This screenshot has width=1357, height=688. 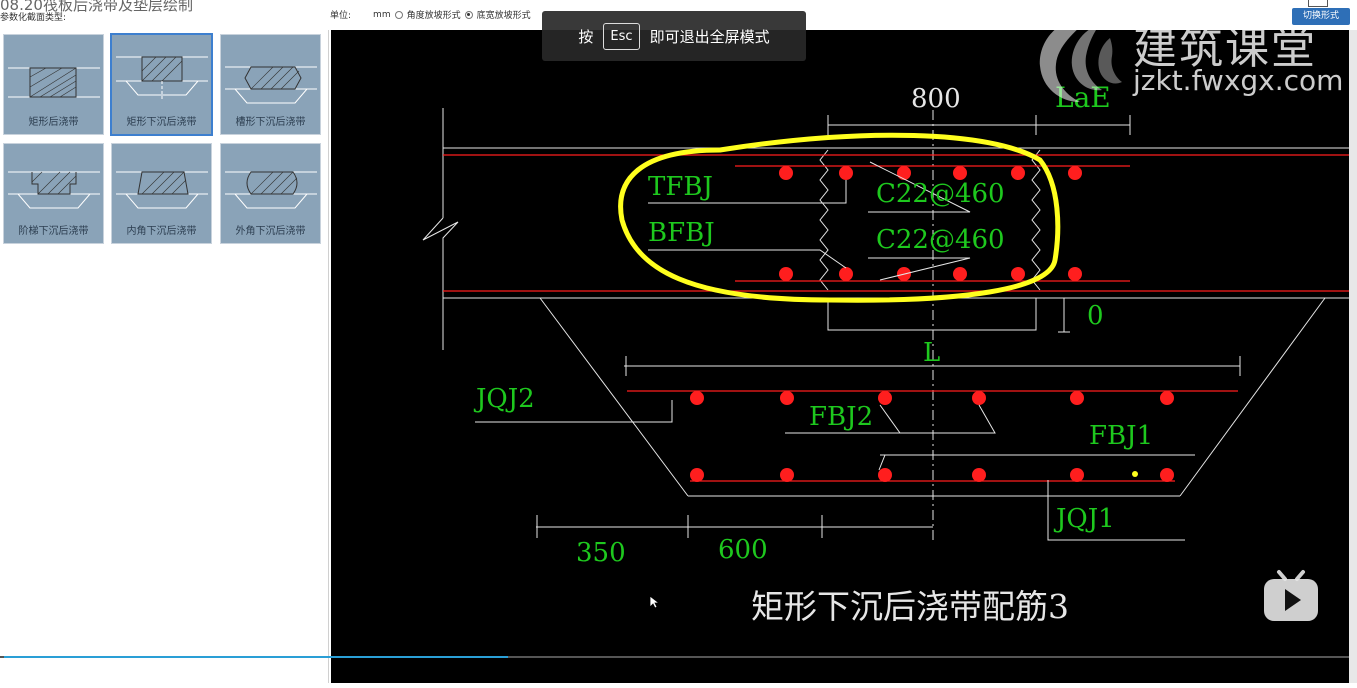 What do you see at coordinates (382, 14) in the screenshot?
I see `unit-value: mm` at bounding box center [382, 14].